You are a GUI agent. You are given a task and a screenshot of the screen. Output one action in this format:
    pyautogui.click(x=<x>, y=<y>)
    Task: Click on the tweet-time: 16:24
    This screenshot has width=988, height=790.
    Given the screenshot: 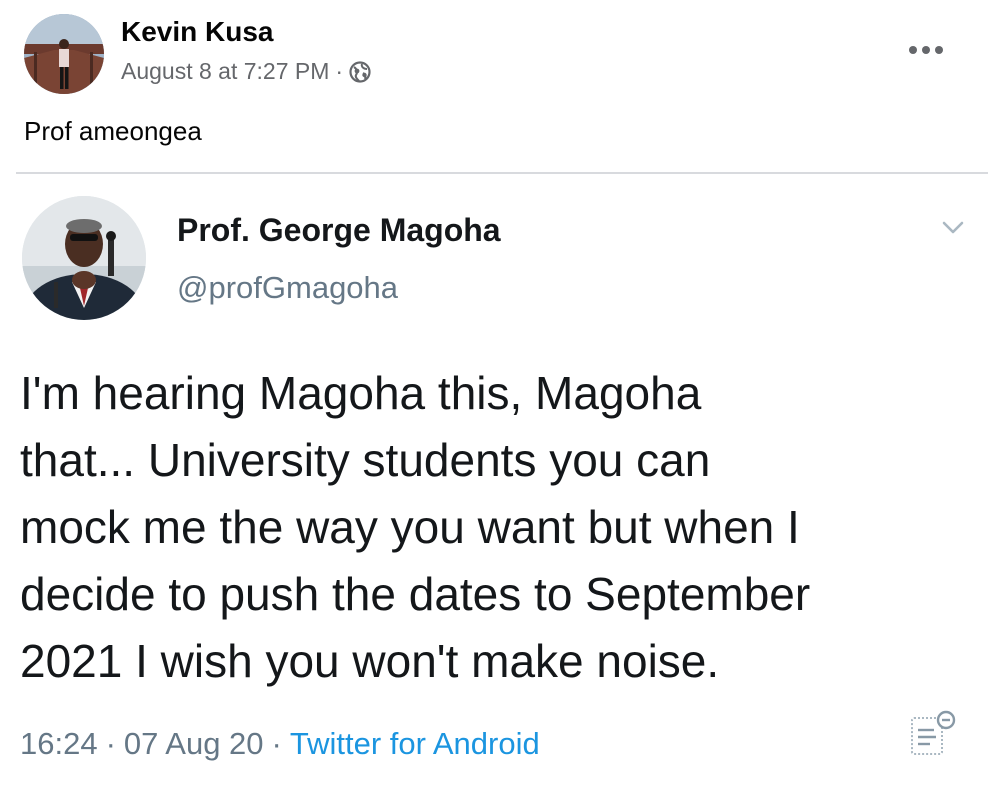 What is the action you would take?
    pyautogui.click(x=59, y=743)
    